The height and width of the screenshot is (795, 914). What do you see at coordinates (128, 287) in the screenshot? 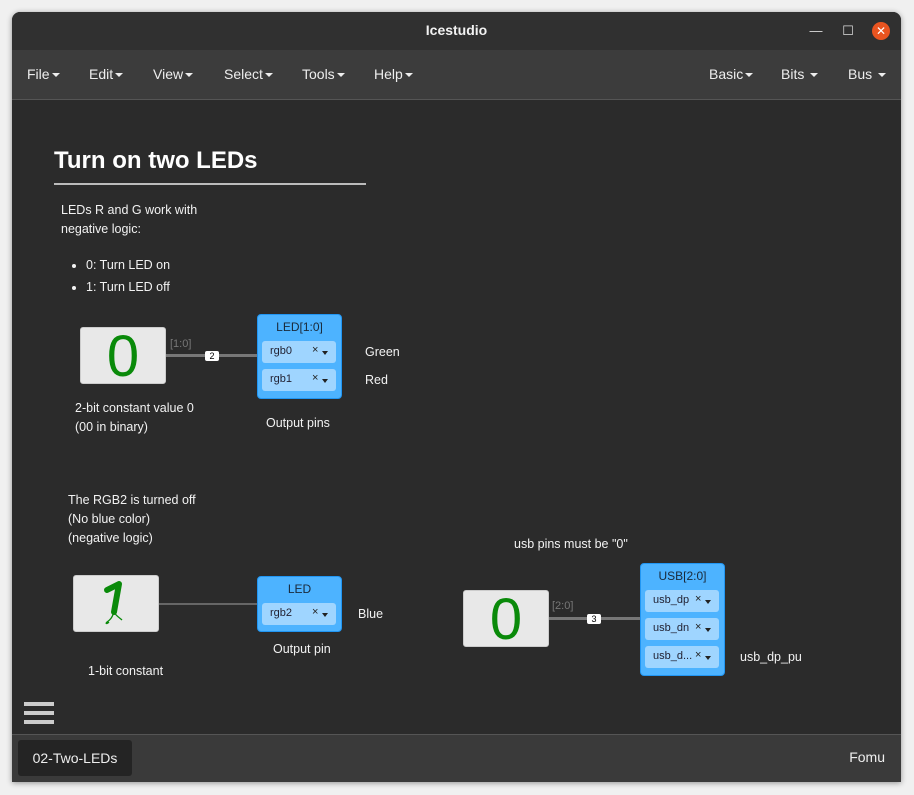
I see `list-item: 1: Turn LED off` at bounding box center [128, 287].